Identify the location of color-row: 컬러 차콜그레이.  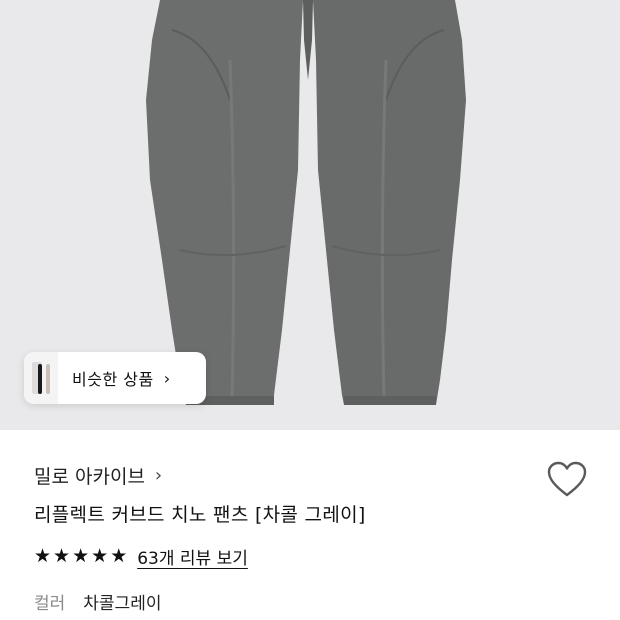
(97, 601).